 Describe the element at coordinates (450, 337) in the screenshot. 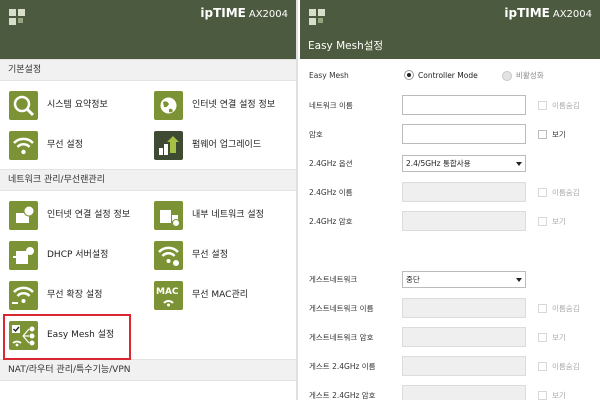

I see `form-row: 게스트네트워크 암호 보기` at that location.